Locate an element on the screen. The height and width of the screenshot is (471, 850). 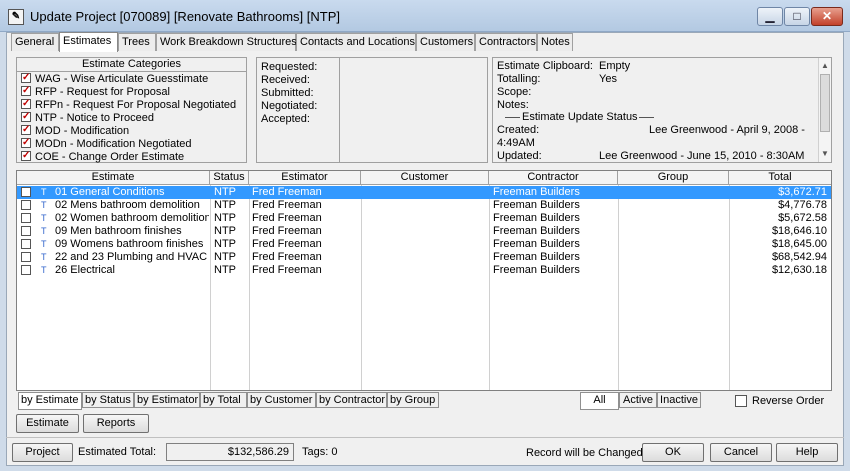
column-header-customer: Customer is located at coordinates (425, 178).